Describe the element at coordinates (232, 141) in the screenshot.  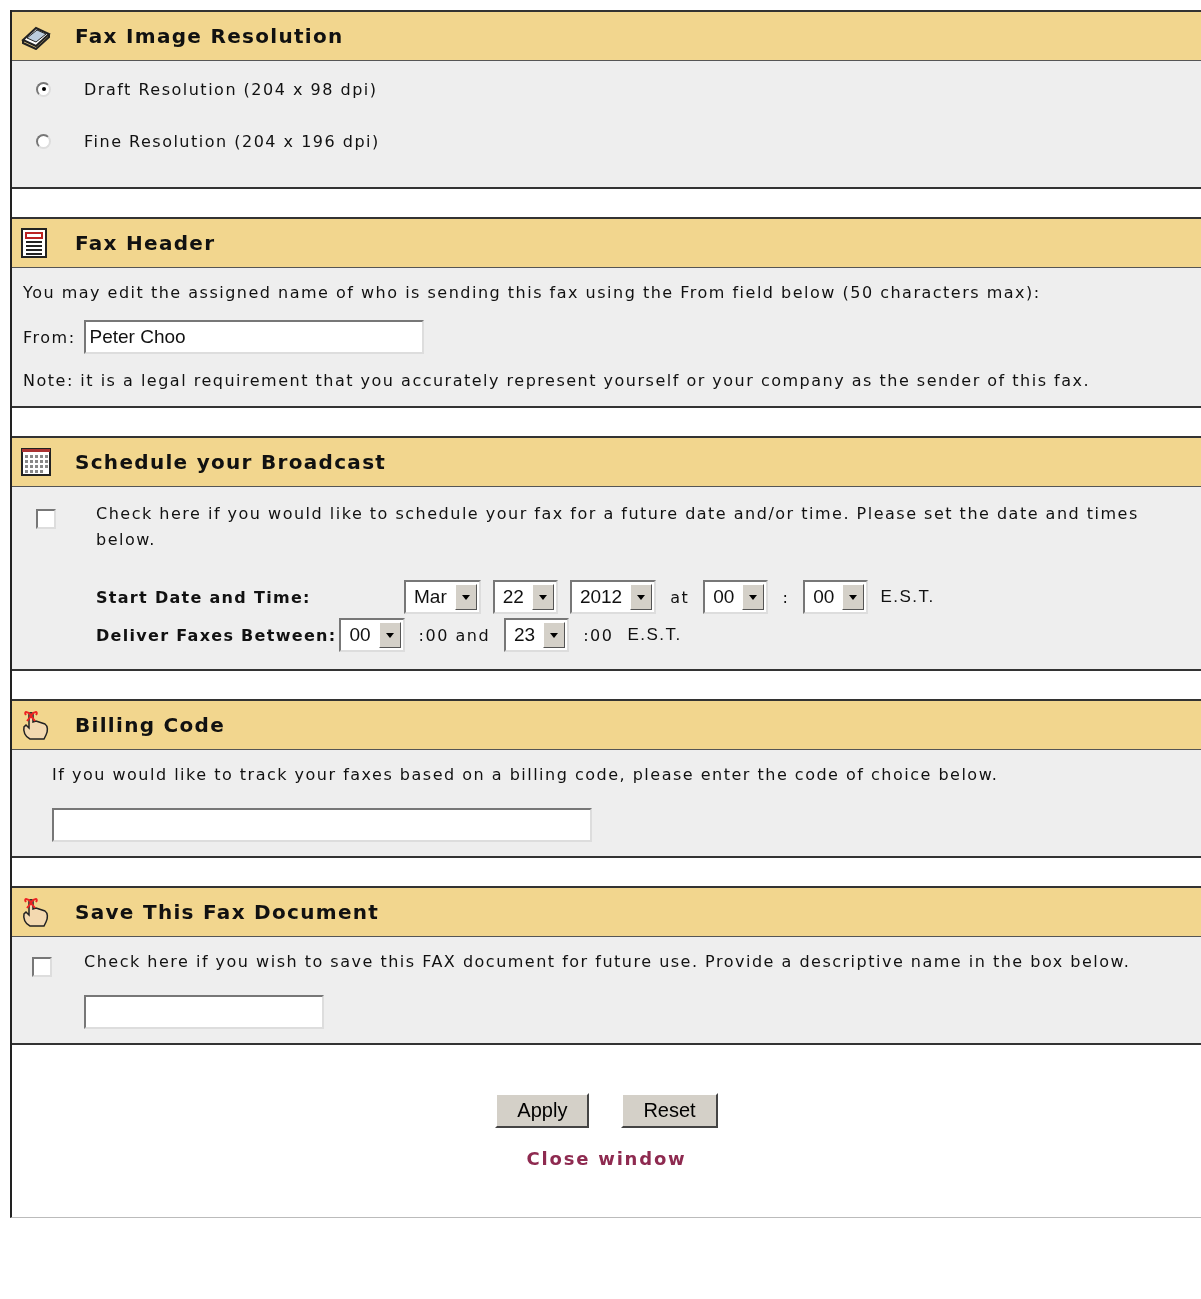
I see `option-label: Fine Resolution (204 x 196 dpi)` at that location.